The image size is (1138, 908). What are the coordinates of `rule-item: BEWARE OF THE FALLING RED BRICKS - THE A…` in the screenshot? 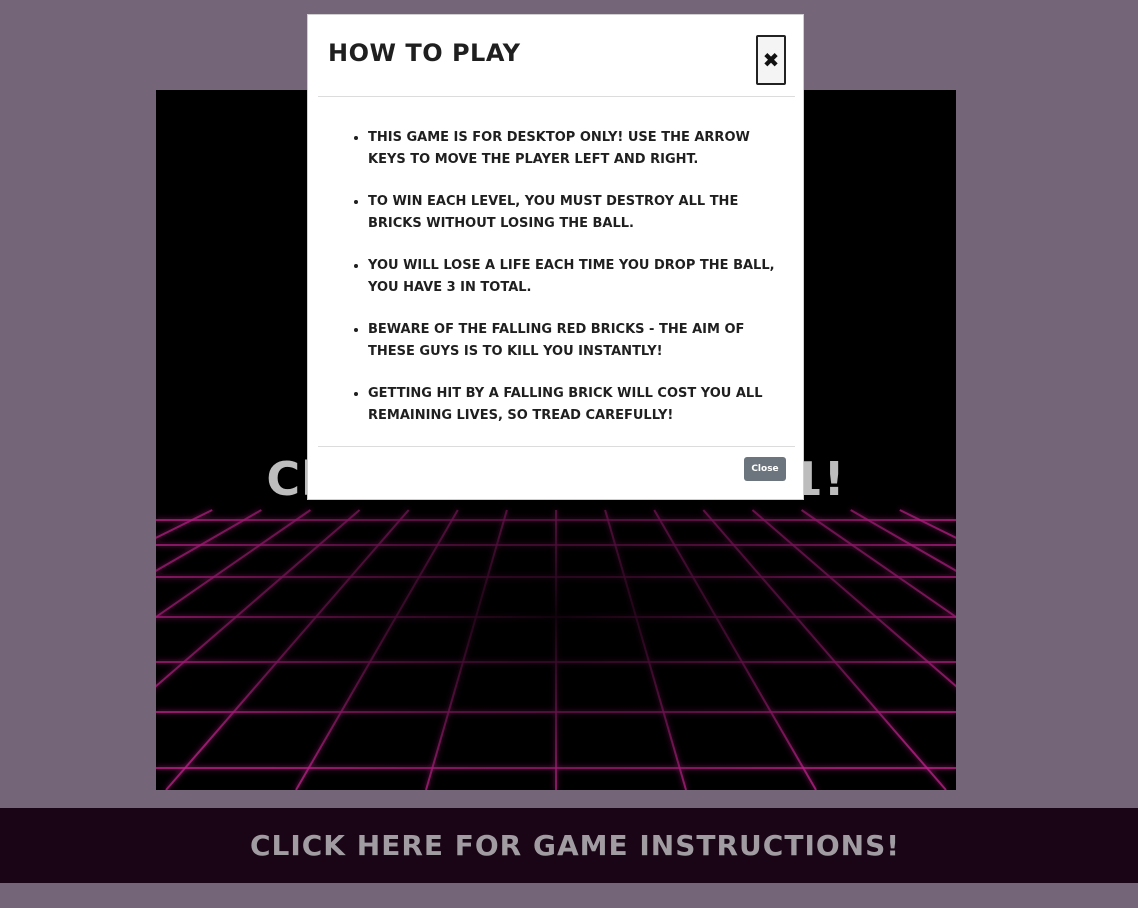 It's located at (581, 341).